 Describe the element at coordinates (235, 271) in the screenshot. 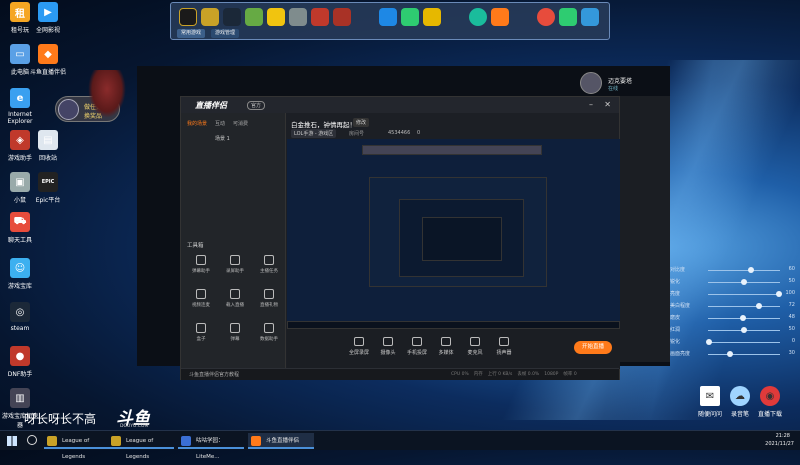

I see `tool-label: 录屏助手` at that location.